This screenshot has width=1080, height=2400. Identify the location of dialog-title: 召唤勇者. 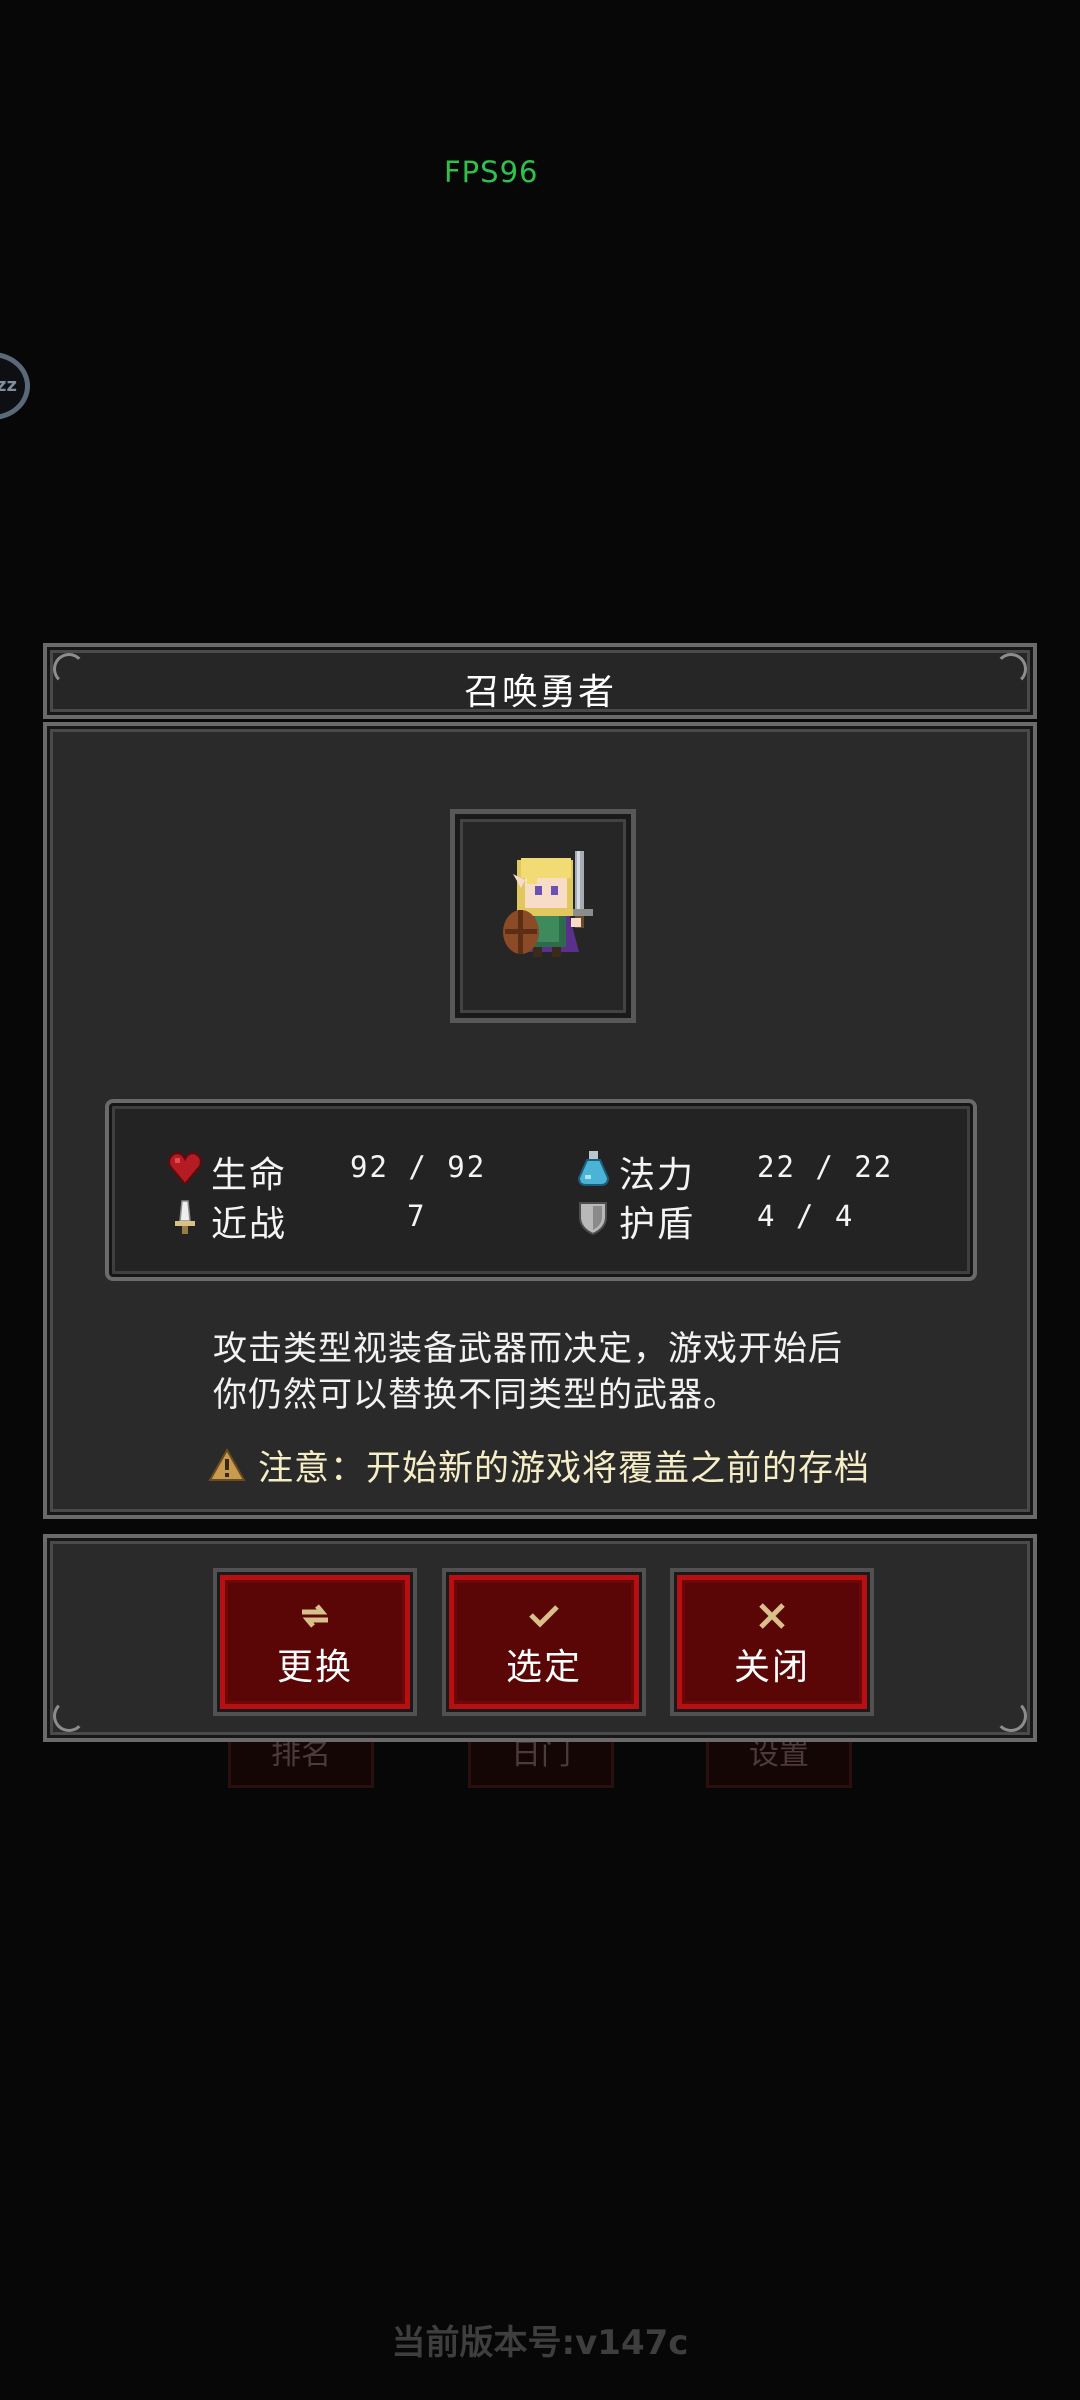
(539, 692).